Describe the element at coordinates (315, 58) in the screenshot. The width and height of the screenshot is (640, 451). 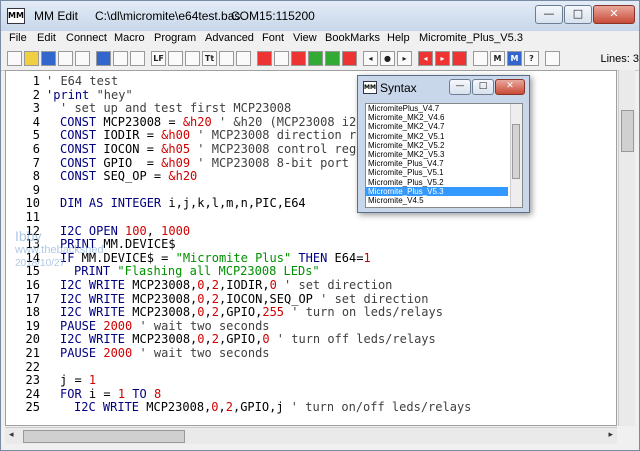
I see `build-icon` at that location.